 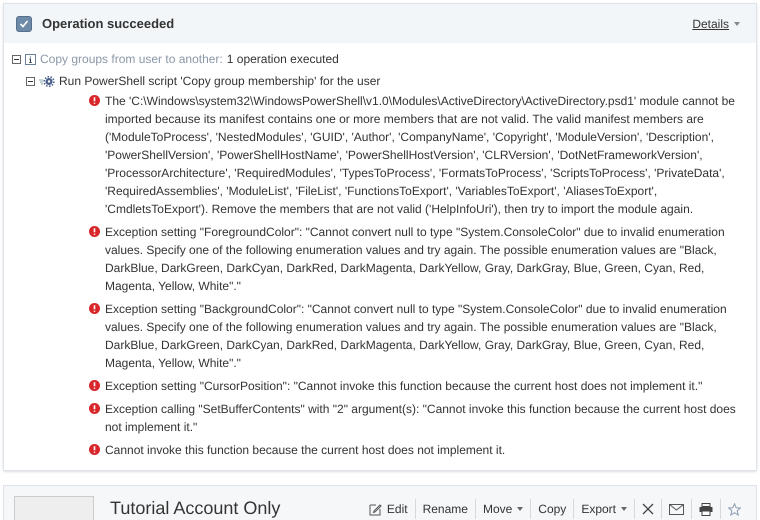 What do you see at coordinates (305, 450) in the screenshot?
I see `error-message: Cannot invoke this function because the current host does not implement it.` at bounding box center [305, 450].